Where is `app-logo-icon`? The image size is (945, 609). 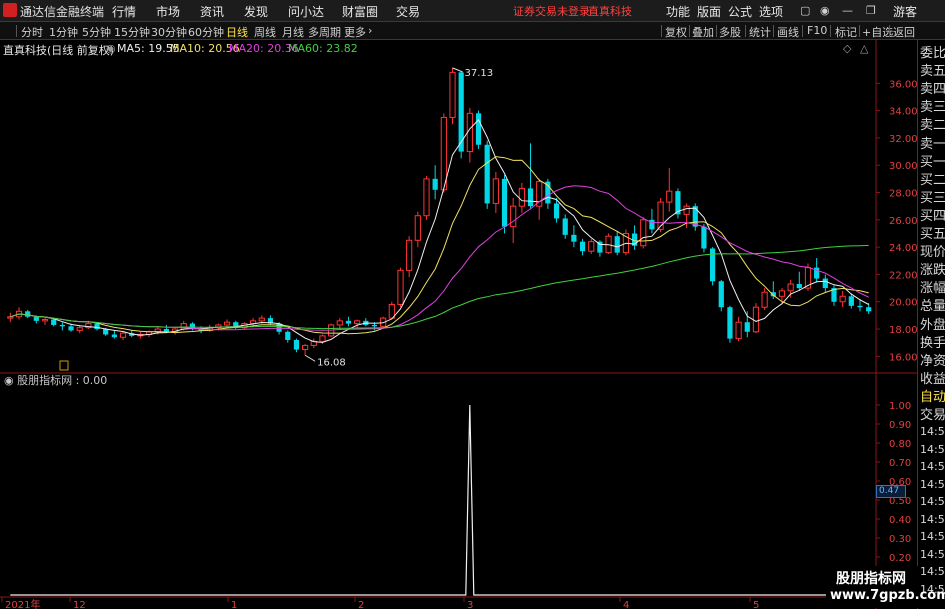 app-logo-icon is located at coordinates (10, 10).